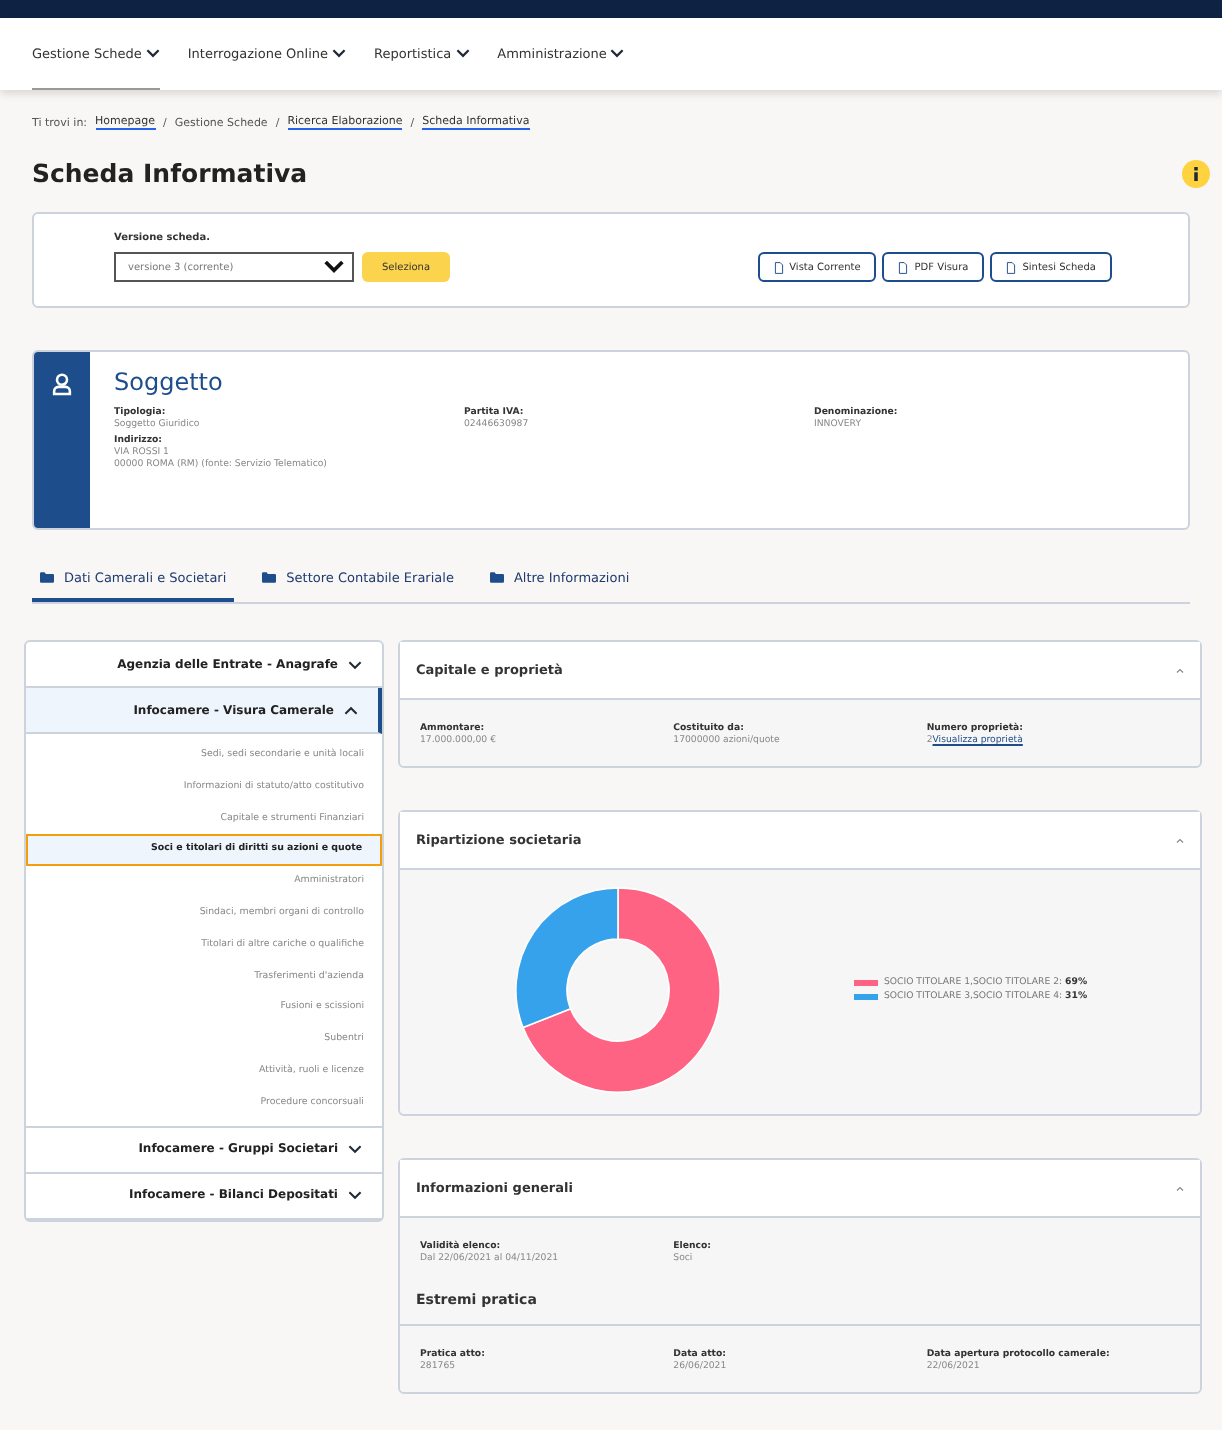 The width and height of the screenshot is (1222, 1430). What do you see at coordinates (169, 382) in the screenshot?
I see `card-title: Soggetto` at bounding box center [169, 382].